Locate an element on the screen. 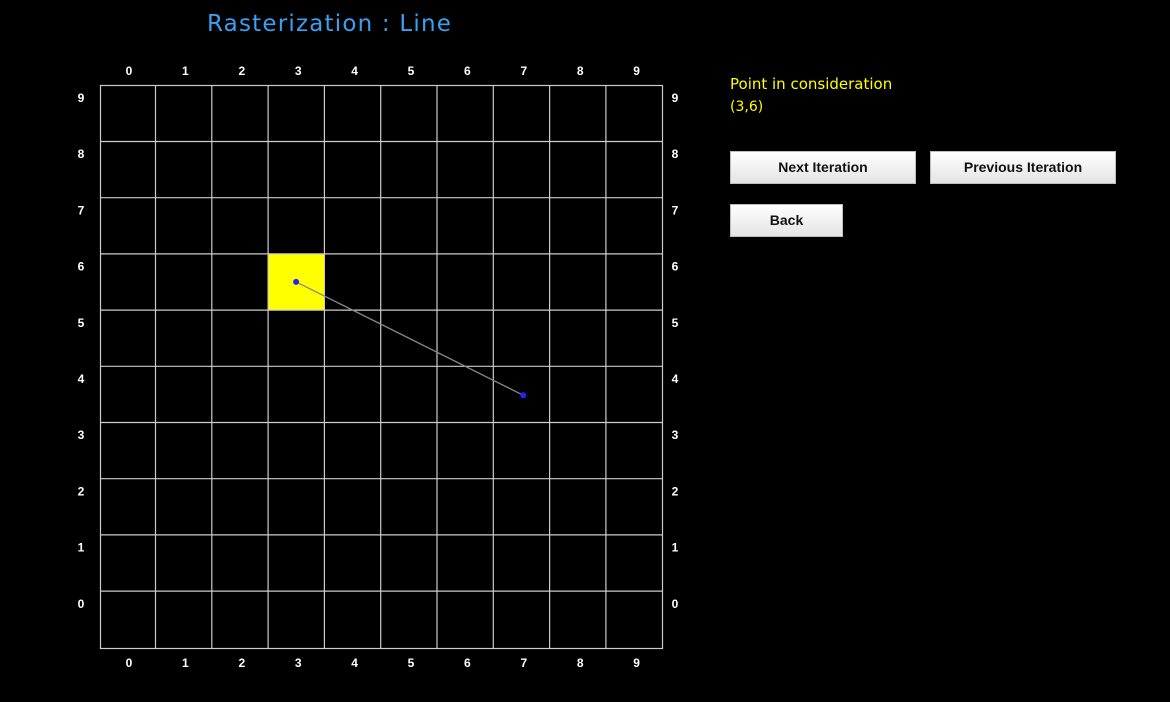 This screenshot has width=1170, height=702. column-label-top: 2 is located at coordinates (241, 71).